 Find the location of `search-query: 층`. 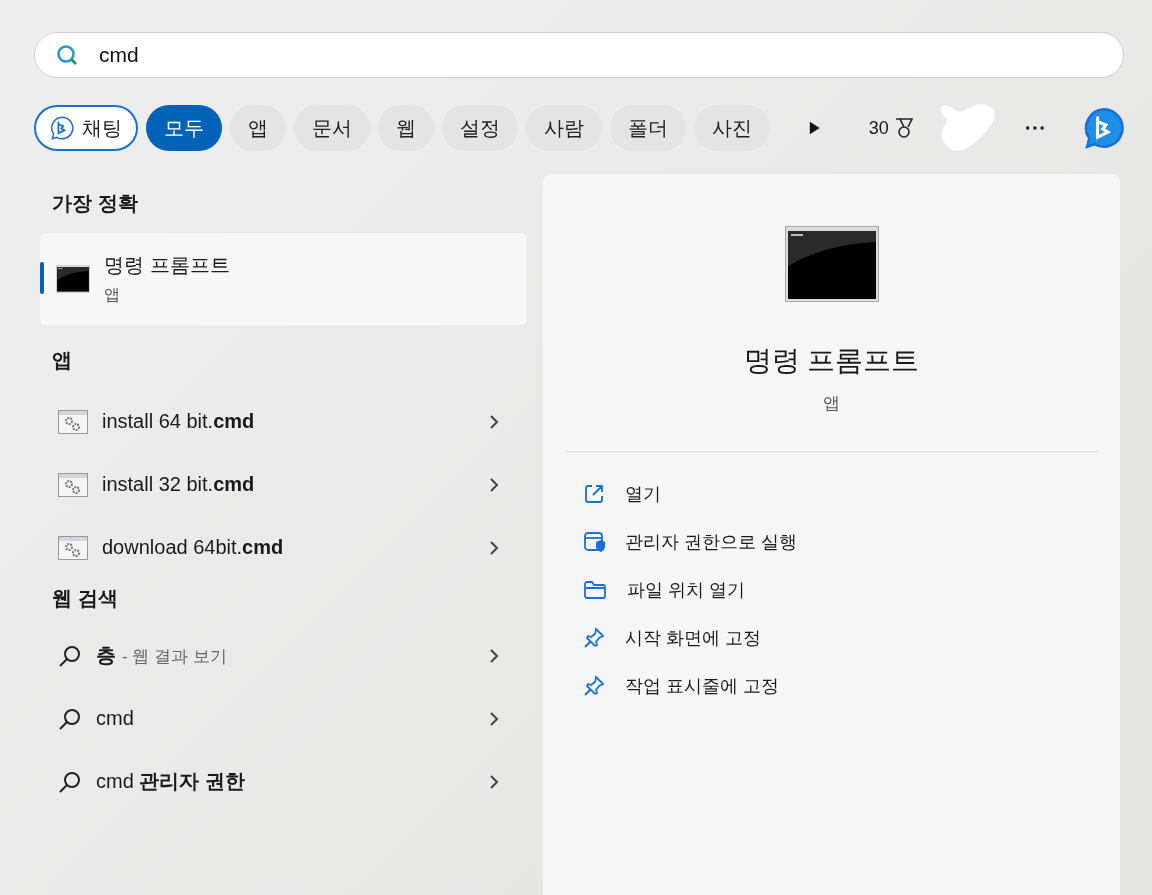

search-query: 층 is located at coordinates (106, 655).